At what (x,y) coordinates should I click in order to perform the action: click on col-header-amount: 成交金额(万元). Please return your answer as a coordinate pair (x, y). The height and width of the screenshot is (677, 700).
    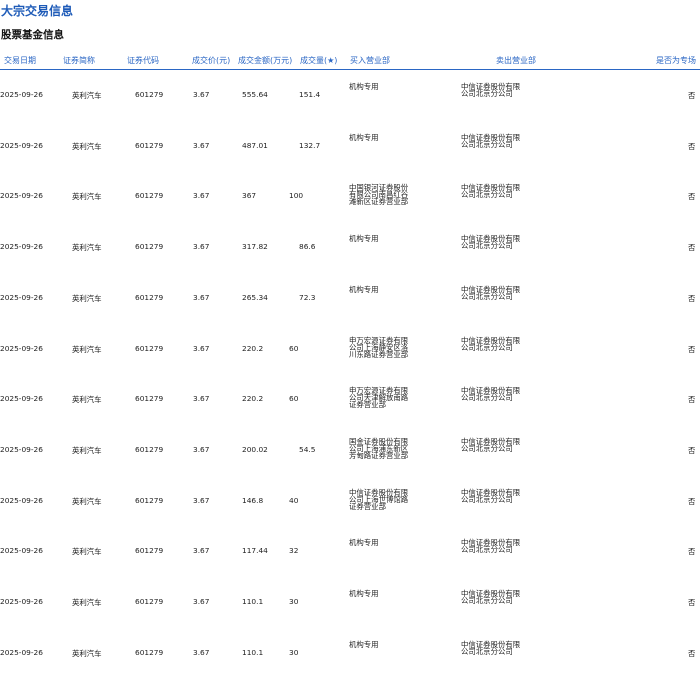
    Looking at the image, I should click on (265, 60).